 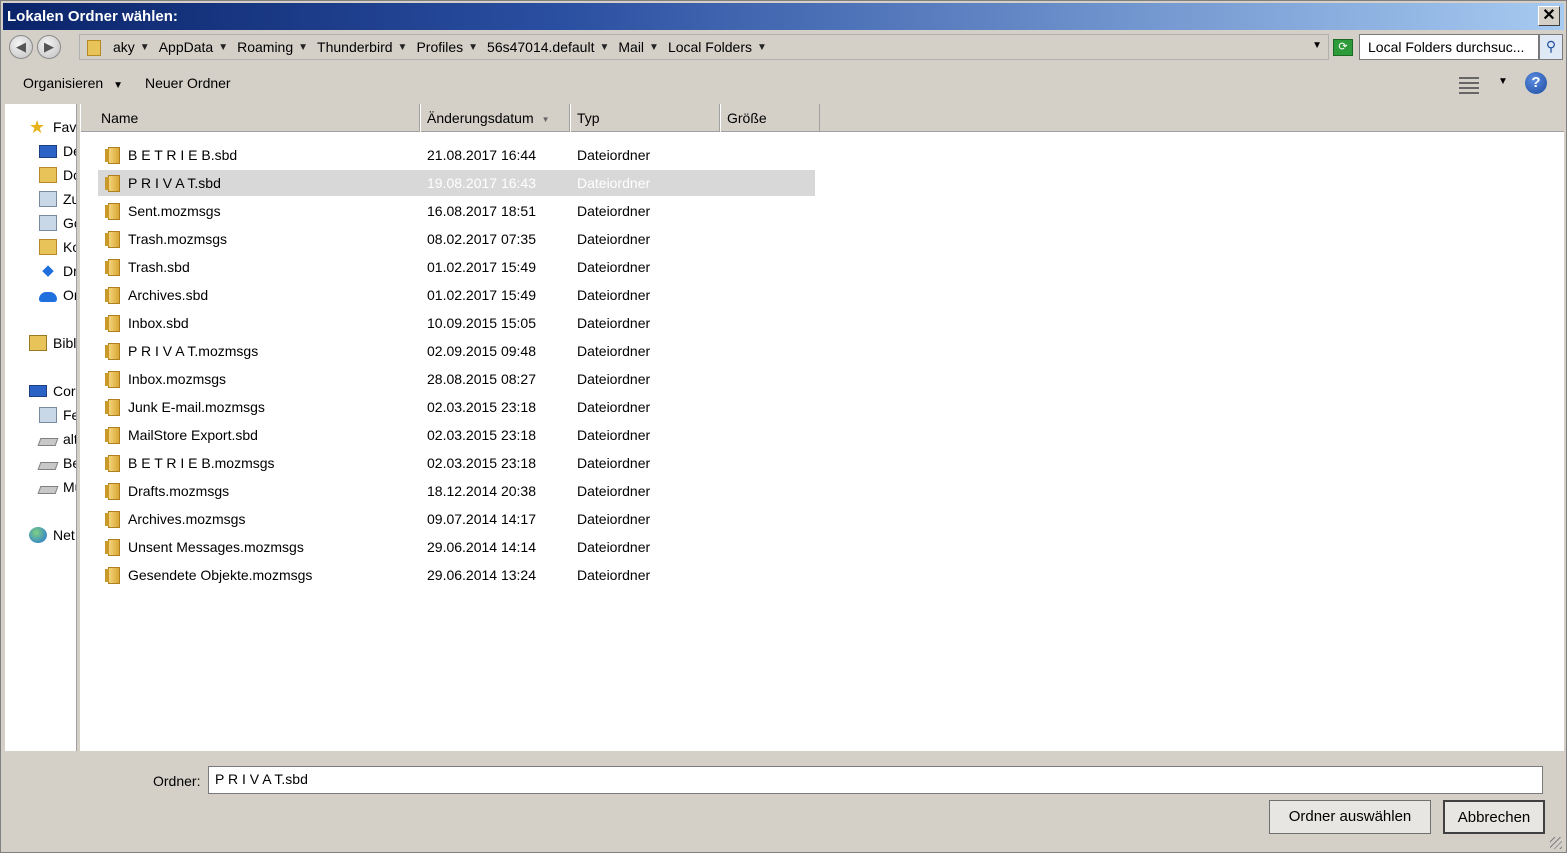 I want to click on column-name: Name, so click(x=250, y=118).